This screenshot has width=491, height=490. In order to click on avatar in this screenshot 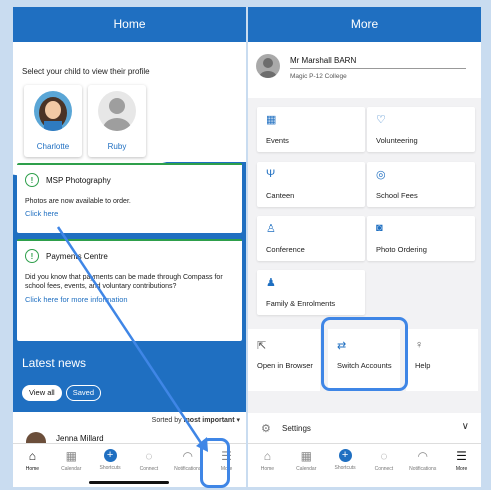, I will do `click(268, 66)`.